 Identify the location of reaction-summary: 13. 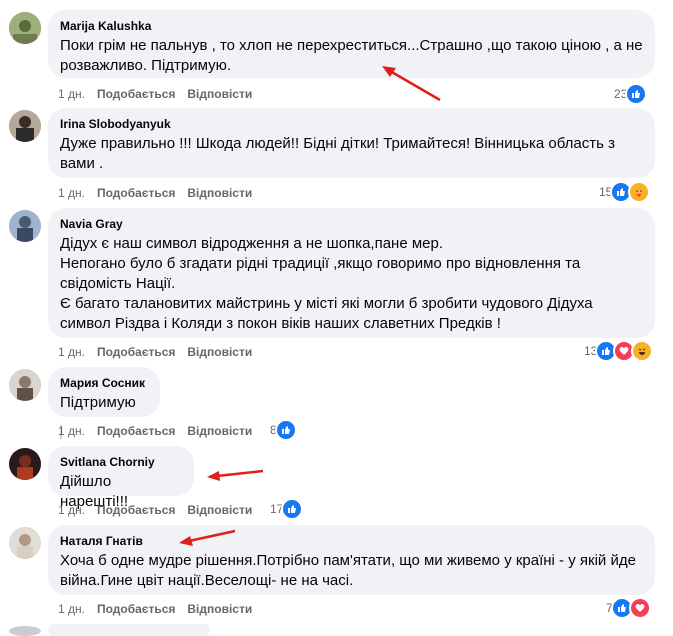
(619, 351).